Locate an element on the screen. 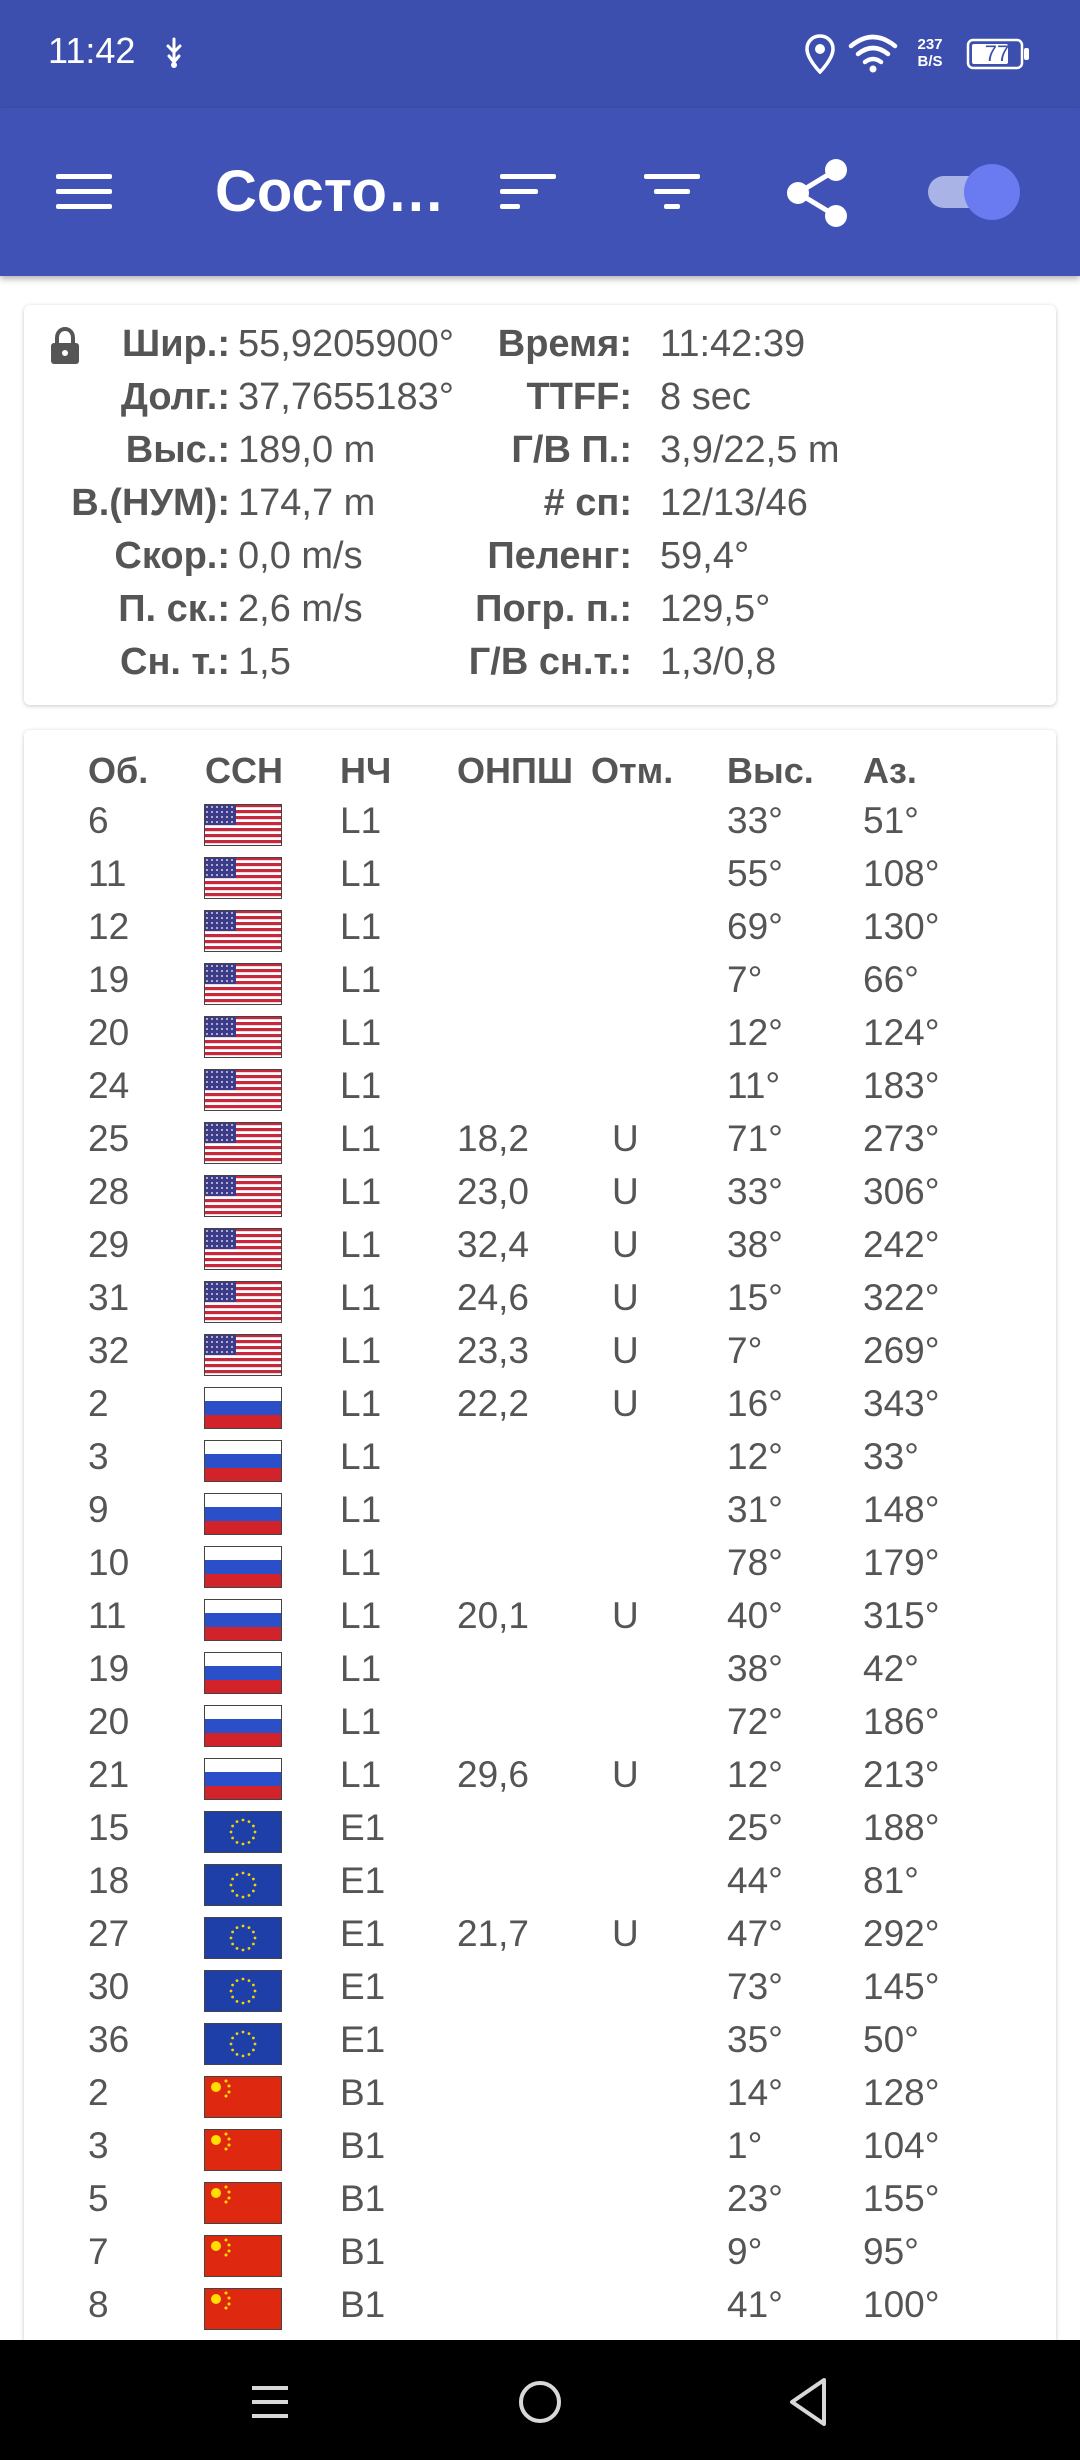 Image resolution: width=1080 pixels, height=2460 pixels. satellite-azimuth: 100° is located at coordinates (901, 2304).